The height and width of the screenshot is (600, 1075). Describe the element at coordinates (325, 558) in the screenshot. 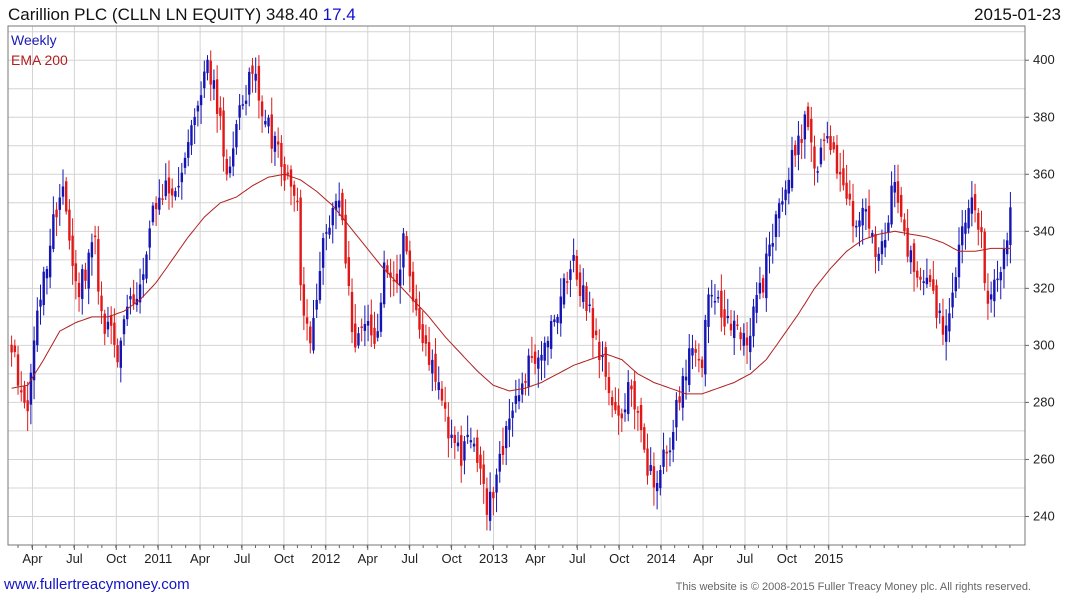

I see `x-tick-label: 2012` at that location.